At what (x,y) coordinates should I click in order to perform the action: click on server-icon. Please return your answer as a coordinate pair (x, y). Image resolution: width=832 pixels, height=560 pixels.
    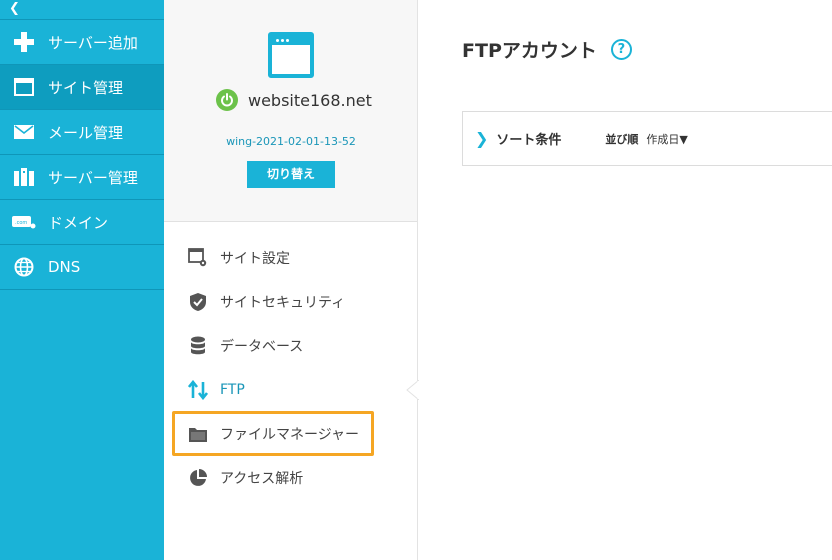
    Looking at the image, I should click on (24, 177).